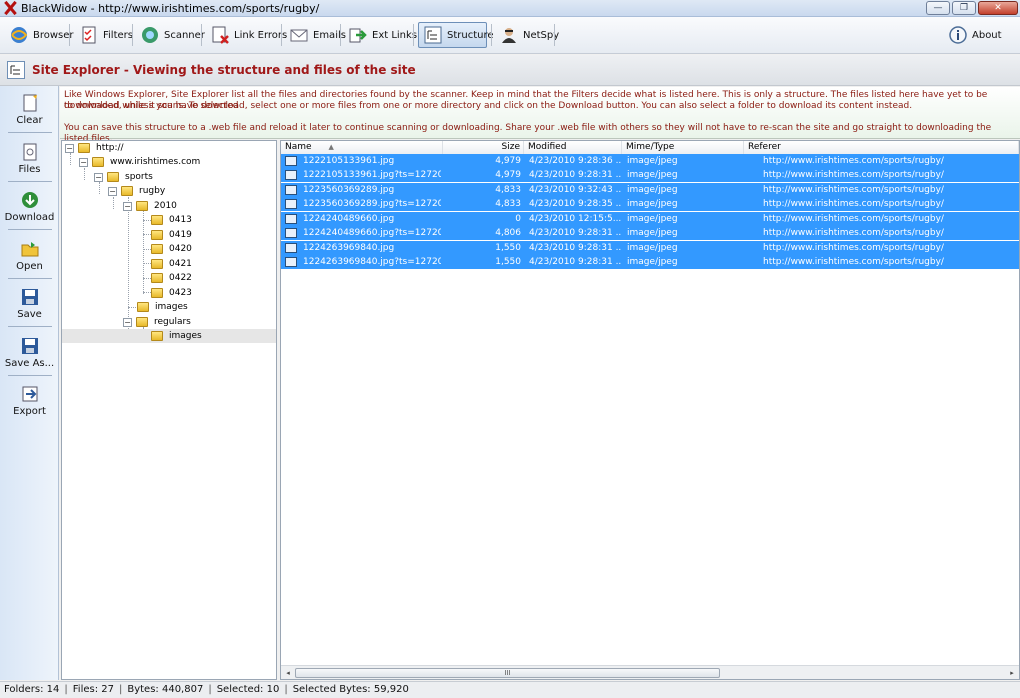 The width and height of the screenshot is (1020, 698). I want to click on scanner-label: Scanner, so click(184, 35).